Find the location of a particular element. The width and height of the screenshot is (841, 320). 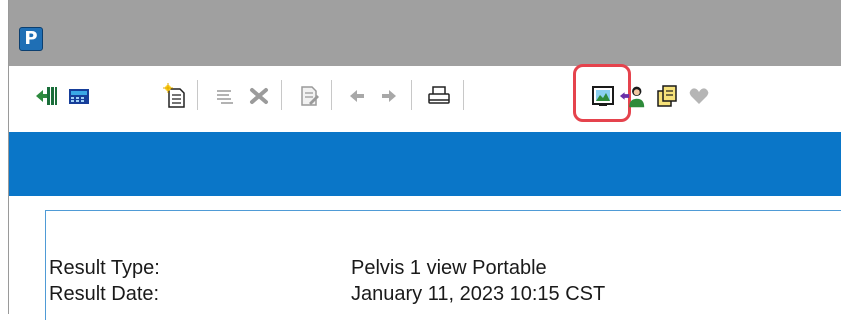

exit-button is located at coordinates (47, 96).